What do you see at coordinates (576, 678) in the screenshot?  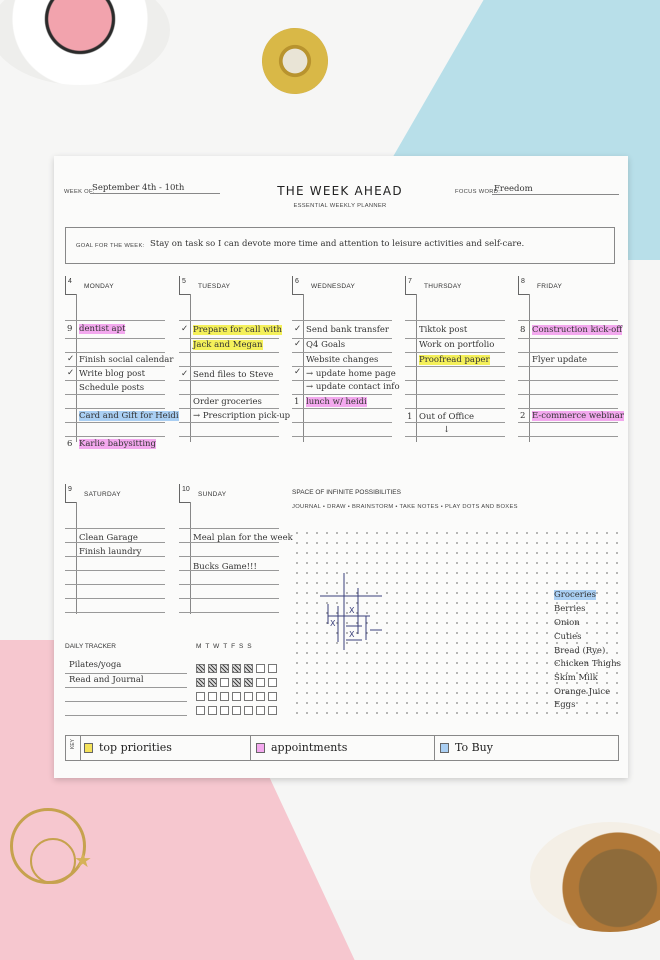 I see `grocery-item: Skim Milk` at bounding box center [576, 678].